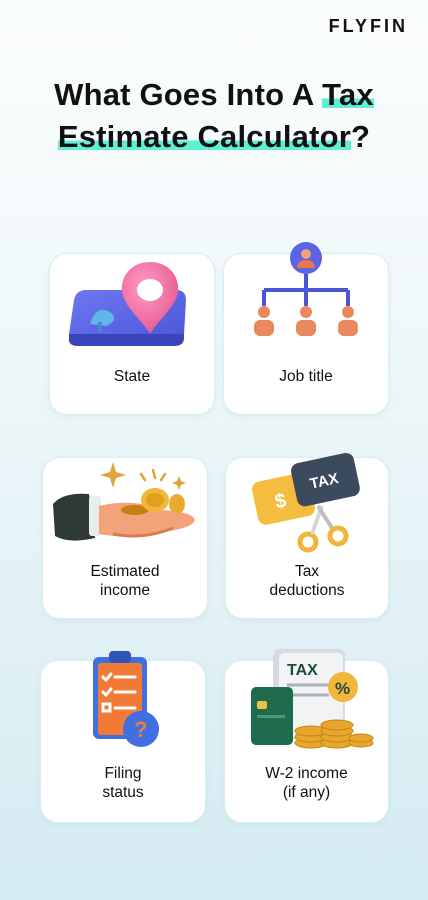  I want to click on card-label: Job title, so click(306, 376).